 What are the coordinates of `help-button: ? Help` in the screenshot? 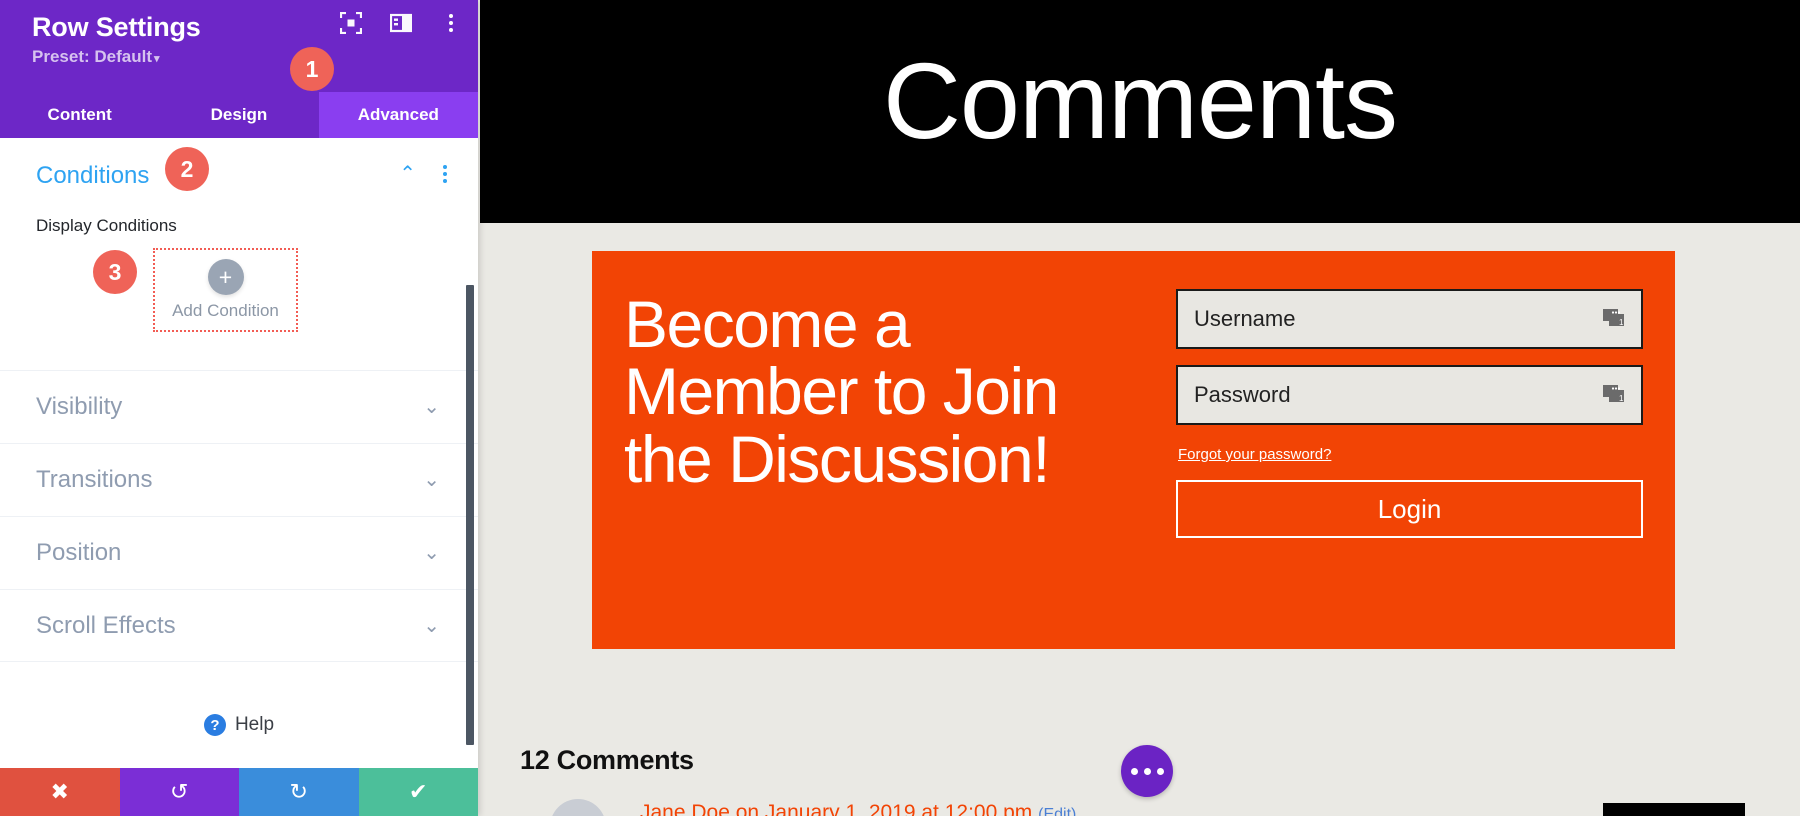 It's located at (239, 725).